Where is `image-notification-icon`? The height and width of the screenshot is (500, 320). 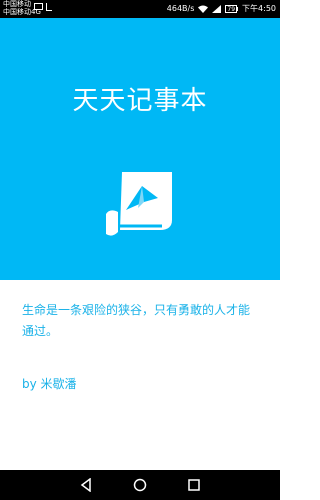
image-notification-icon is located at coordinates (38, 6).